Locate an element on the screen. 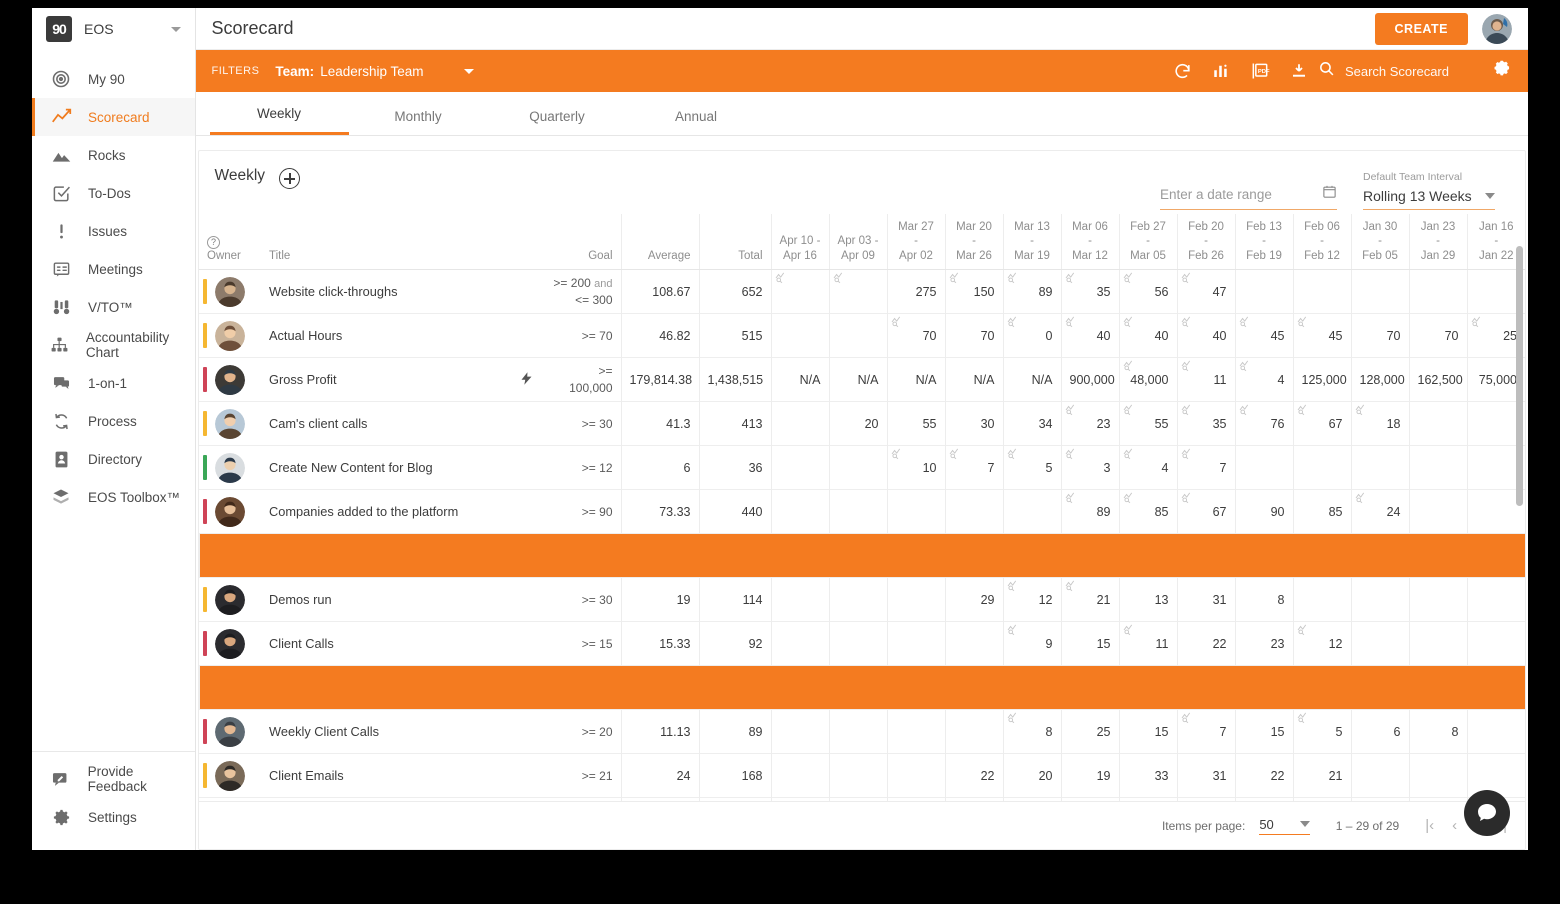  team-interval-select: Rolling 13 Weeks is located at coordinates (1424, 196).